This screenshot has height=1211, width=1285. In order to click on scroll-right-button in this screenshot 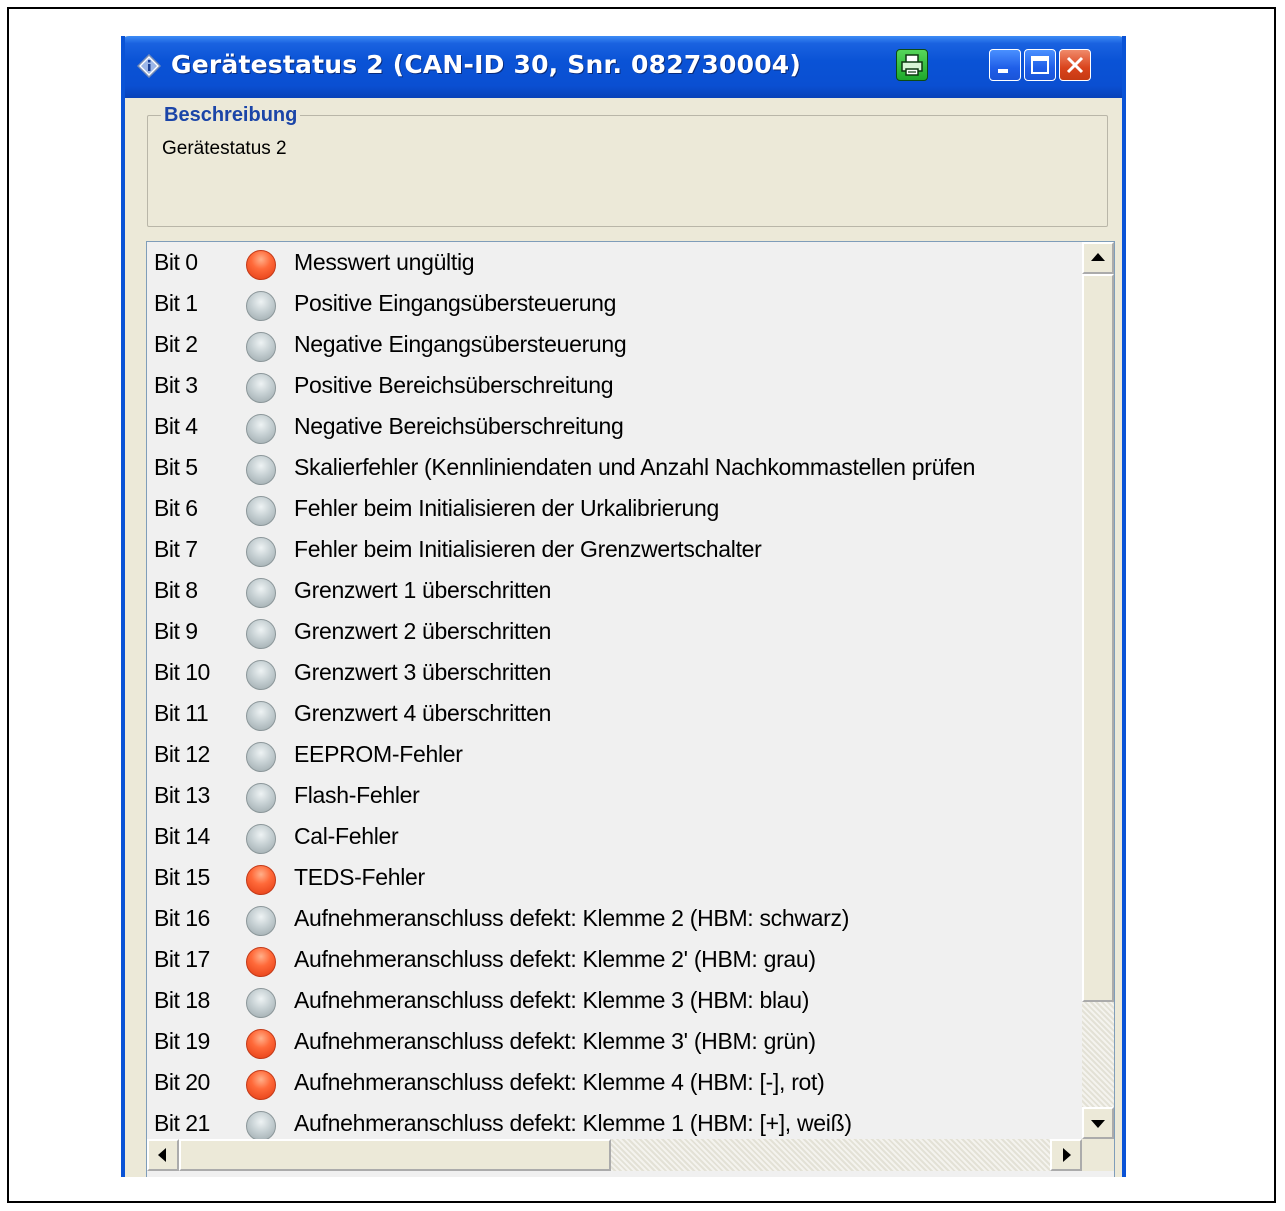, I will do `click(1066, 1155)`.